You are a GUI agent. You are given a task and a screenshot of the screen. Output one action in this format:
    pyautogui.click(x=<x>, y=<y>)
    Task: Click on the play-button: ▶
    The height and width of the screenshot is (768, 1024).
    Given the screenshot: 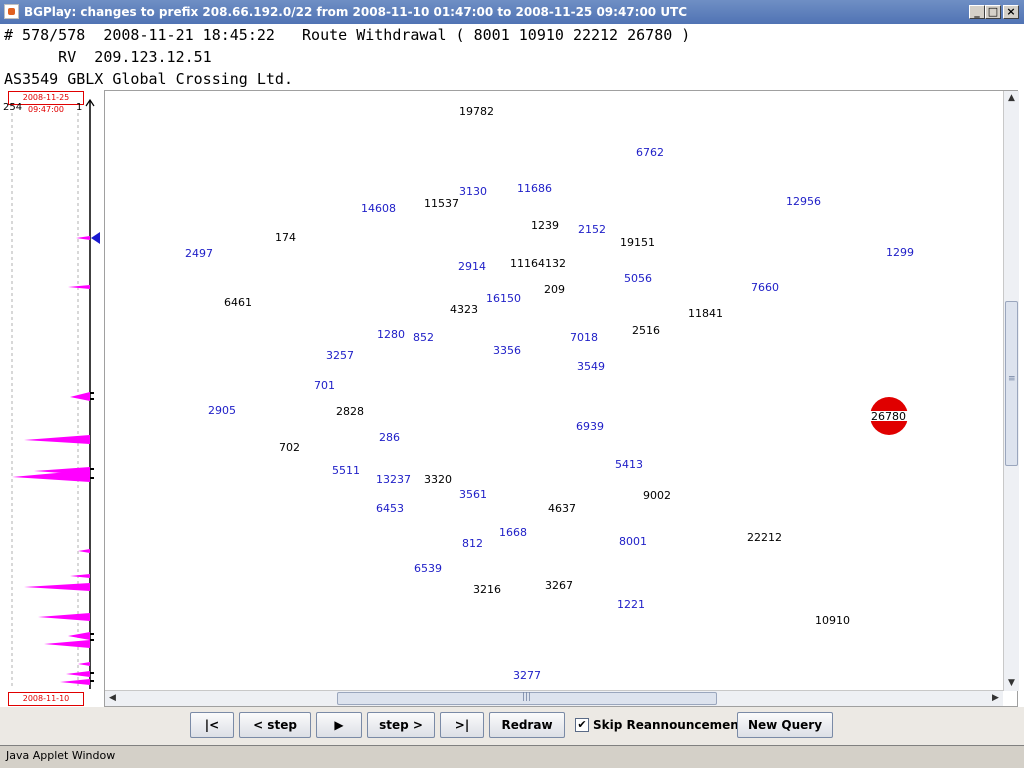 What is the action you would take?
    pyautogui.click(x=339, y=725)
    